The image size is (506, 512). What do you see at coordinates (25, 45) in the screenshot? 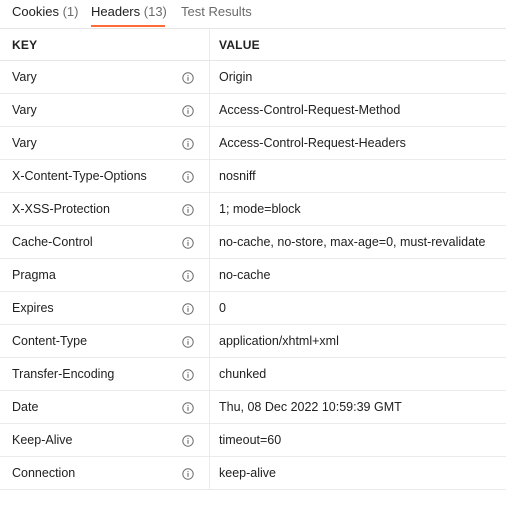
I see `key-column-header: KEY` at bounding box center [25, 45].